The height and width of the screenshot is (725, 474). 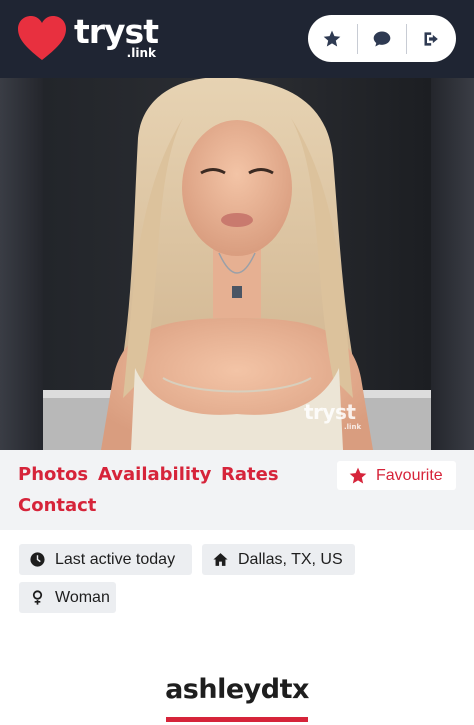 I want to click on home-icon, so click(x=220, y=559).